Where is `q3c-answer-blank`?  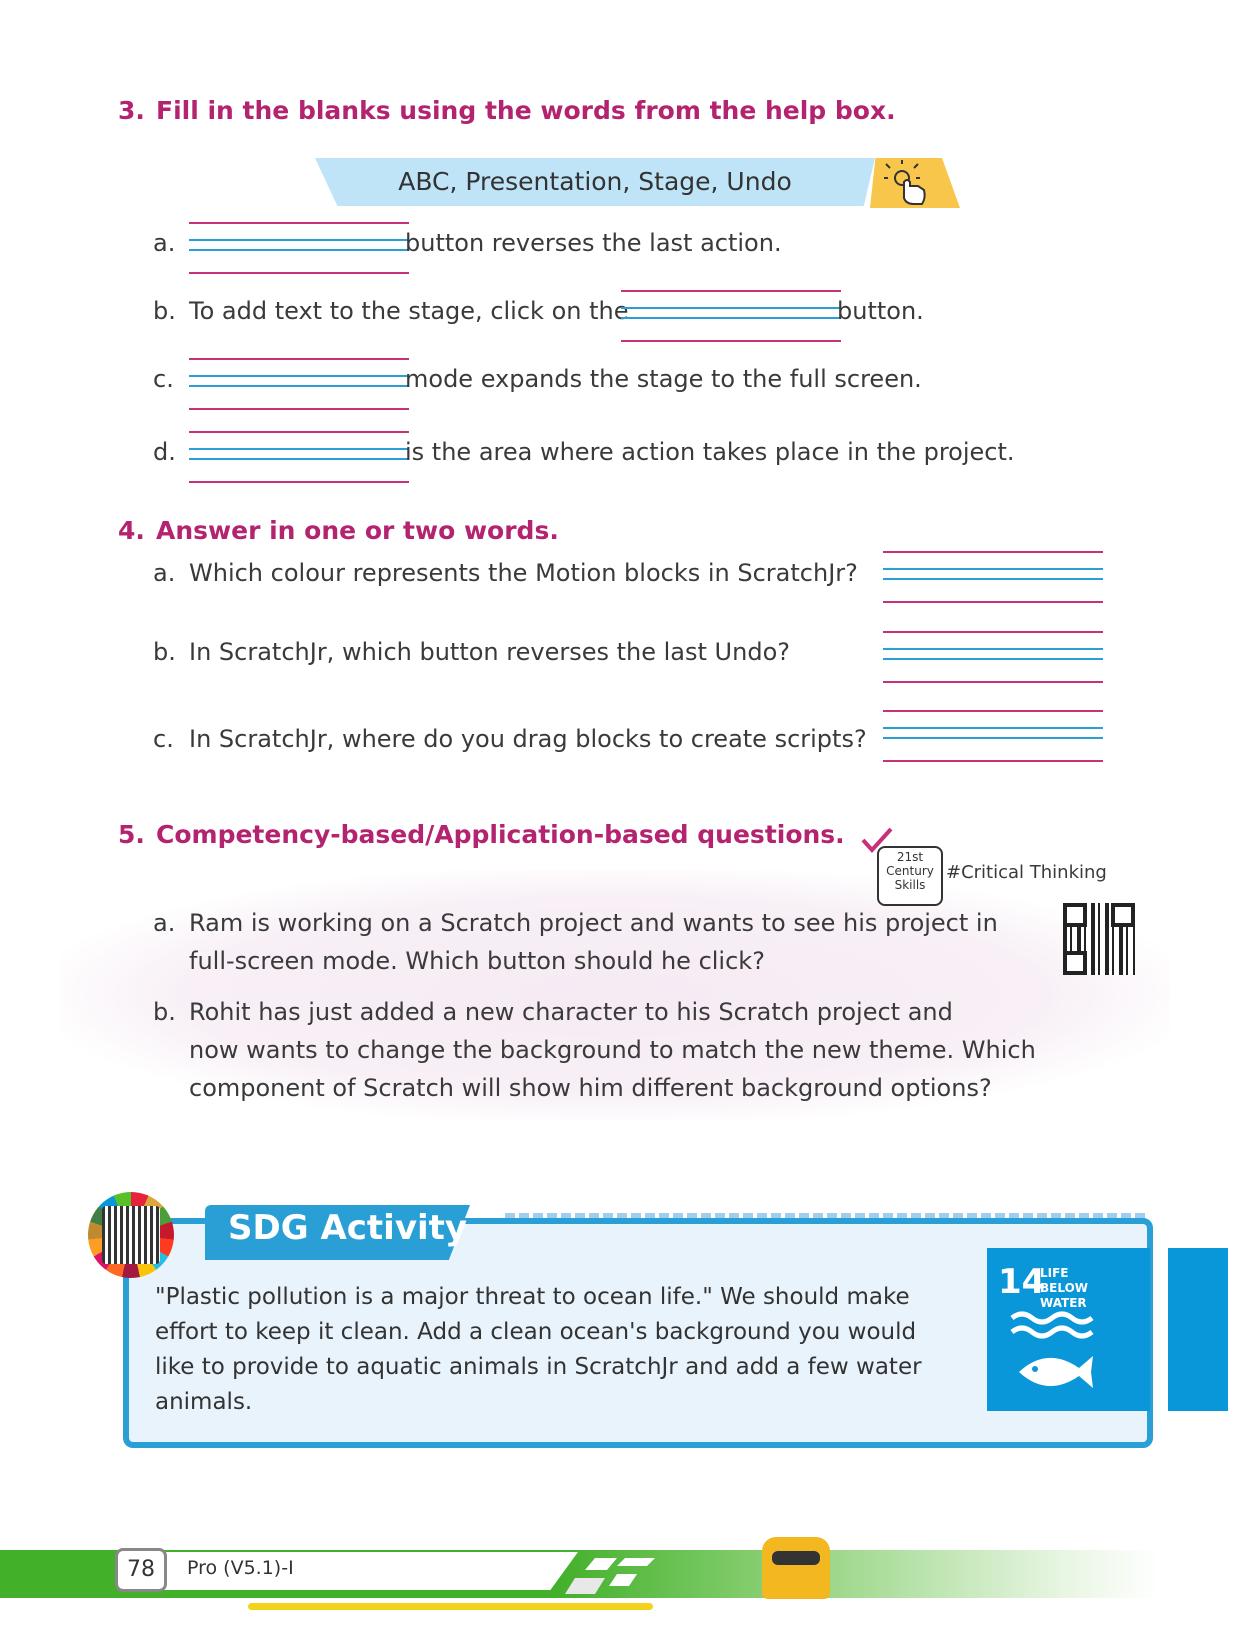 q3c-answer-blank is located at coordinates (299, 384).